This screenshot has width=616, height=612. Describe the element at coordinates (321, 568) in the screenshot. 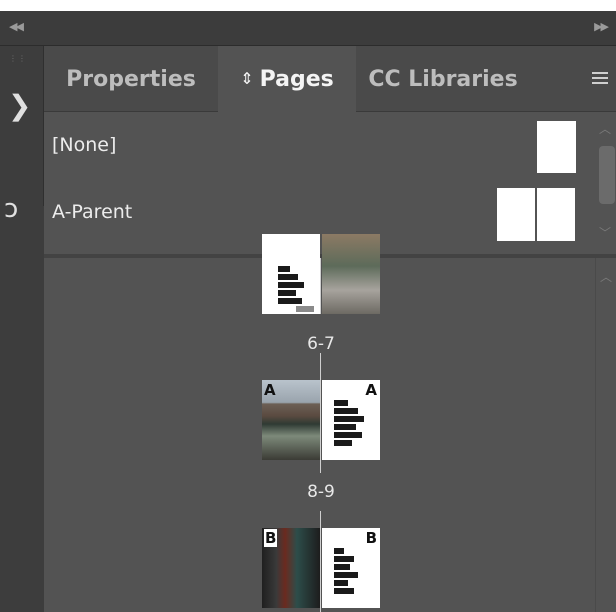

I see `spread-10-11: B B` at that location.